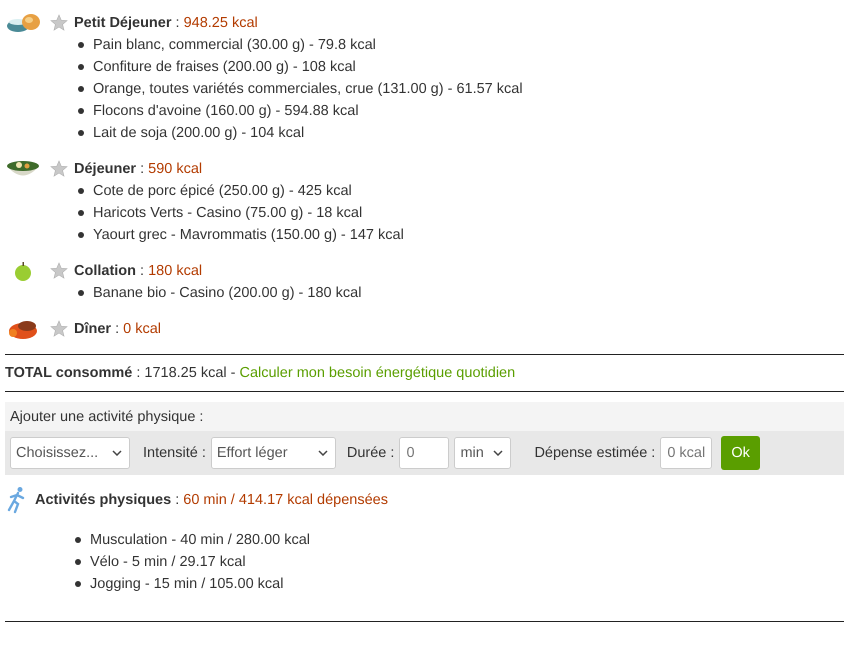 The width and height of the screenshot is (849, 662). Describe the element at coordinates (109, 271) in the screenshot. I see `meal-name: Collation :` at that location.